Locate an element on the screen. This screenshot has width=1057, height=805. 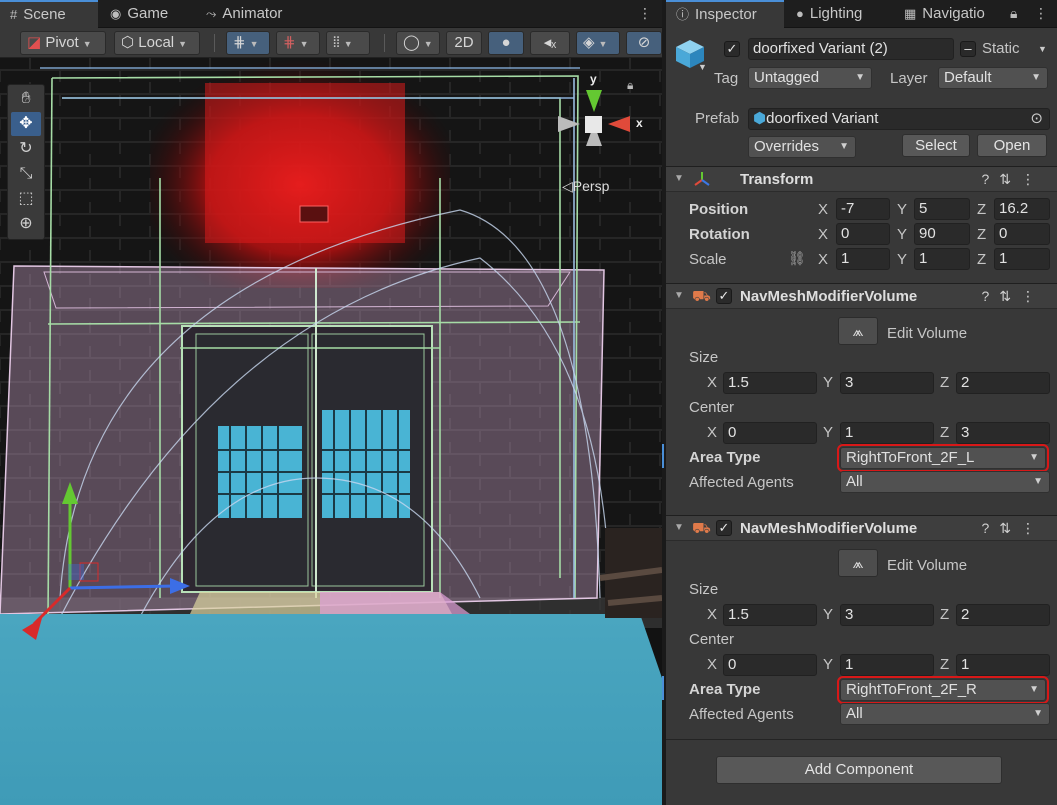
visibility-toggle: ⊘ is located at coordinates (644, 43).